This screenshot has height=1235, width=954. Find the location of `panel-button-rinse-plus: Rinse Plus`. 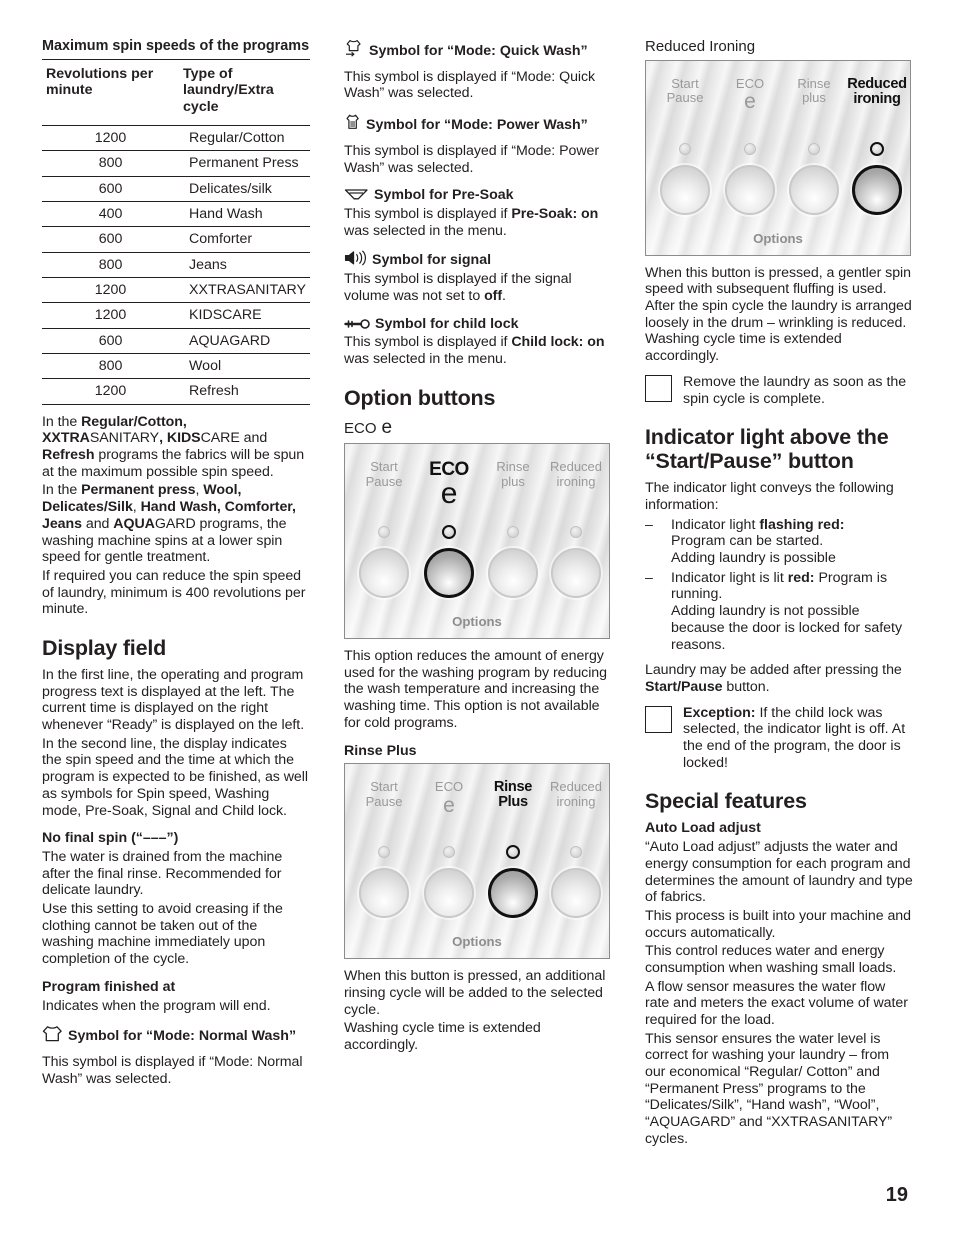

panel-button-rinse-plus: Rinse Plus is located at coordinates (513, 861).